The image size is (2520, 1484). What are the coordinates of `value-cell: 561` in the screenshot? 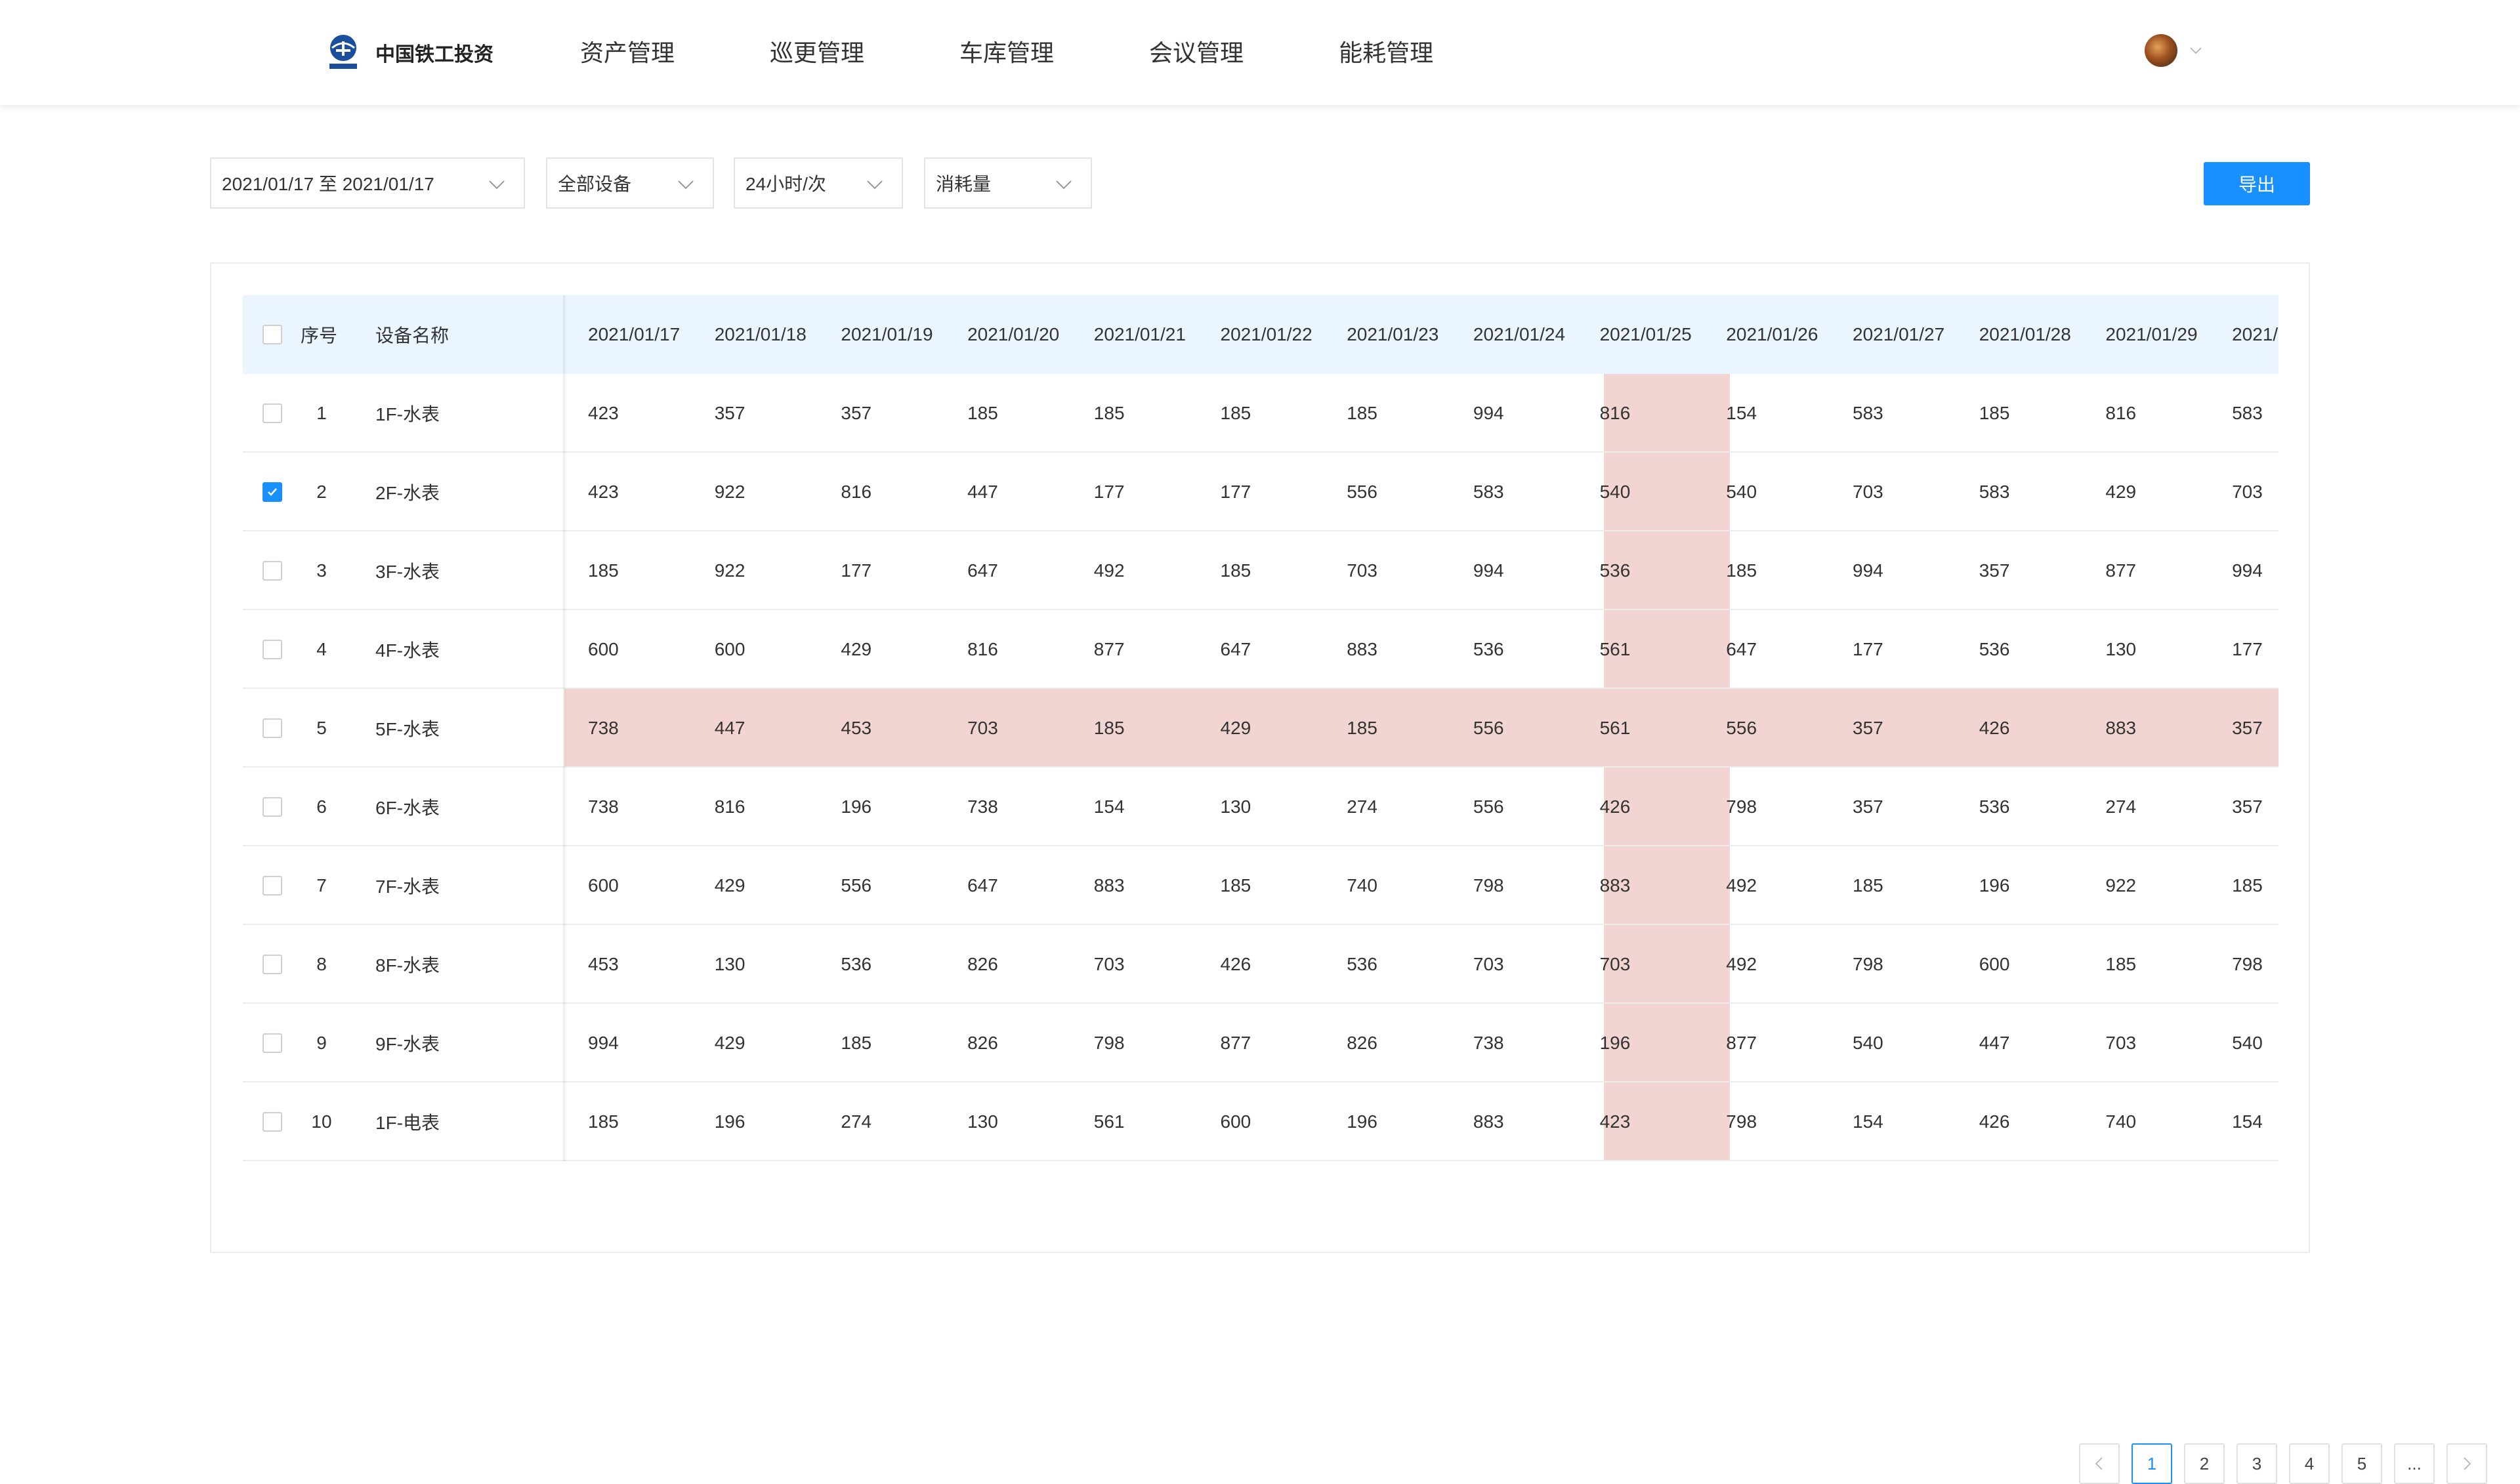 It's located at (1615, 649).